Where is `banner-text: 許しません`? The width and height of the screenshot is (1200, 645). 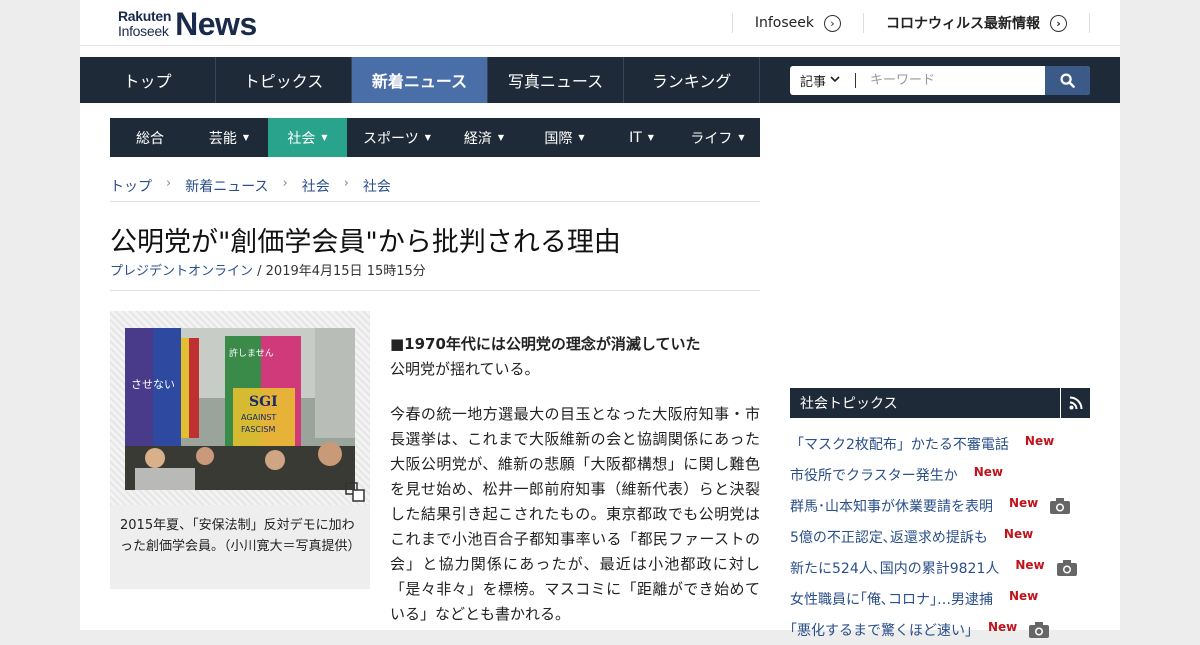 banner-text: 許しません is located at coordinates (251, 353).